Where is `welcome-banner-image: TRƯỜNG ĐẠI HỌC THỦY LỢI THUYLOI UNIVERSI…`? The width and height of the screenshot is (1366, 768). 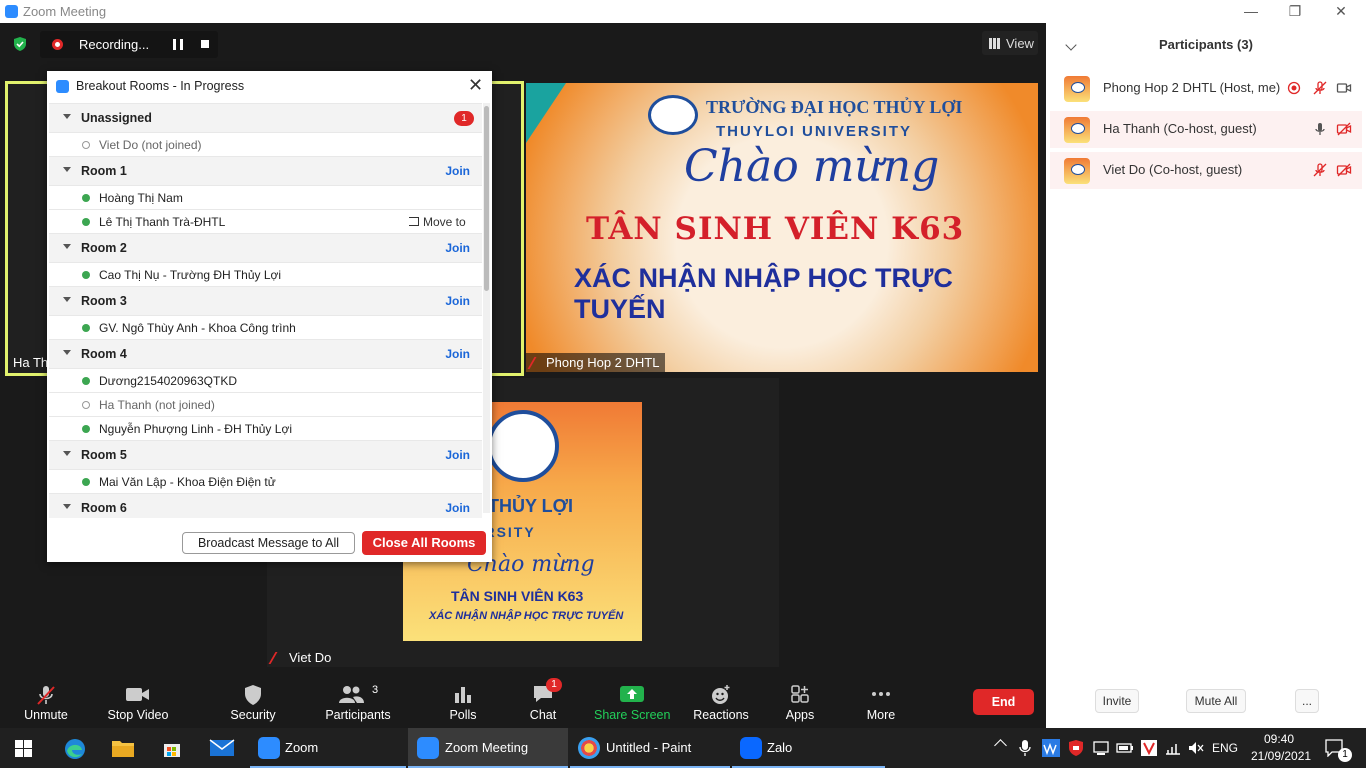 welcome-banner-image: TRƯỜNG ĐẠI HỌC THỦY LỢI THUYLOI UNIVERSI… is located at coordinates (782, 227).